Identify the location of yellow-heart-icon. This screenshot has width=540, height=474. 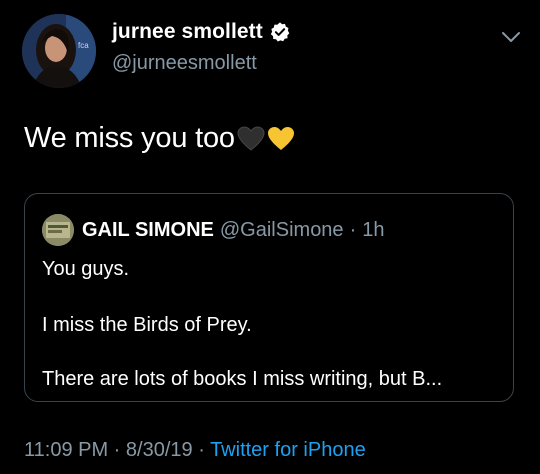
(281, 139).